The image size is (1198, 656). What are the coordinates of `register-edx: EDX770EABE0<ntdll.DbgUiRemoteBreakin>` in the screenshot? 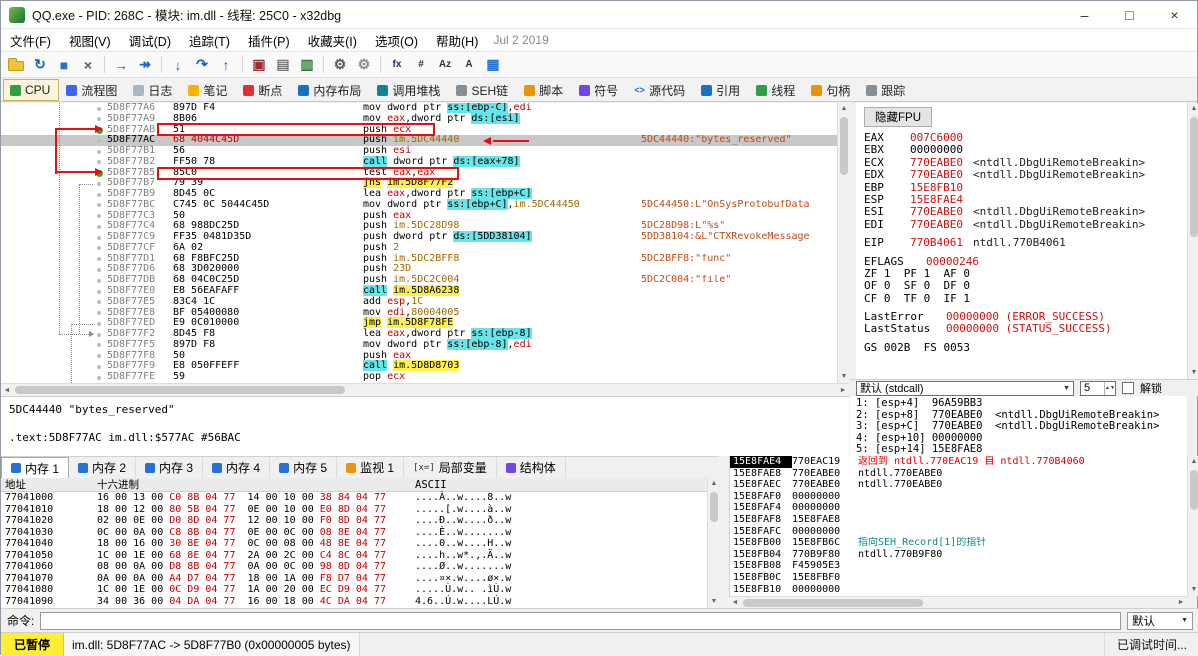 It's located at (1025, 175).